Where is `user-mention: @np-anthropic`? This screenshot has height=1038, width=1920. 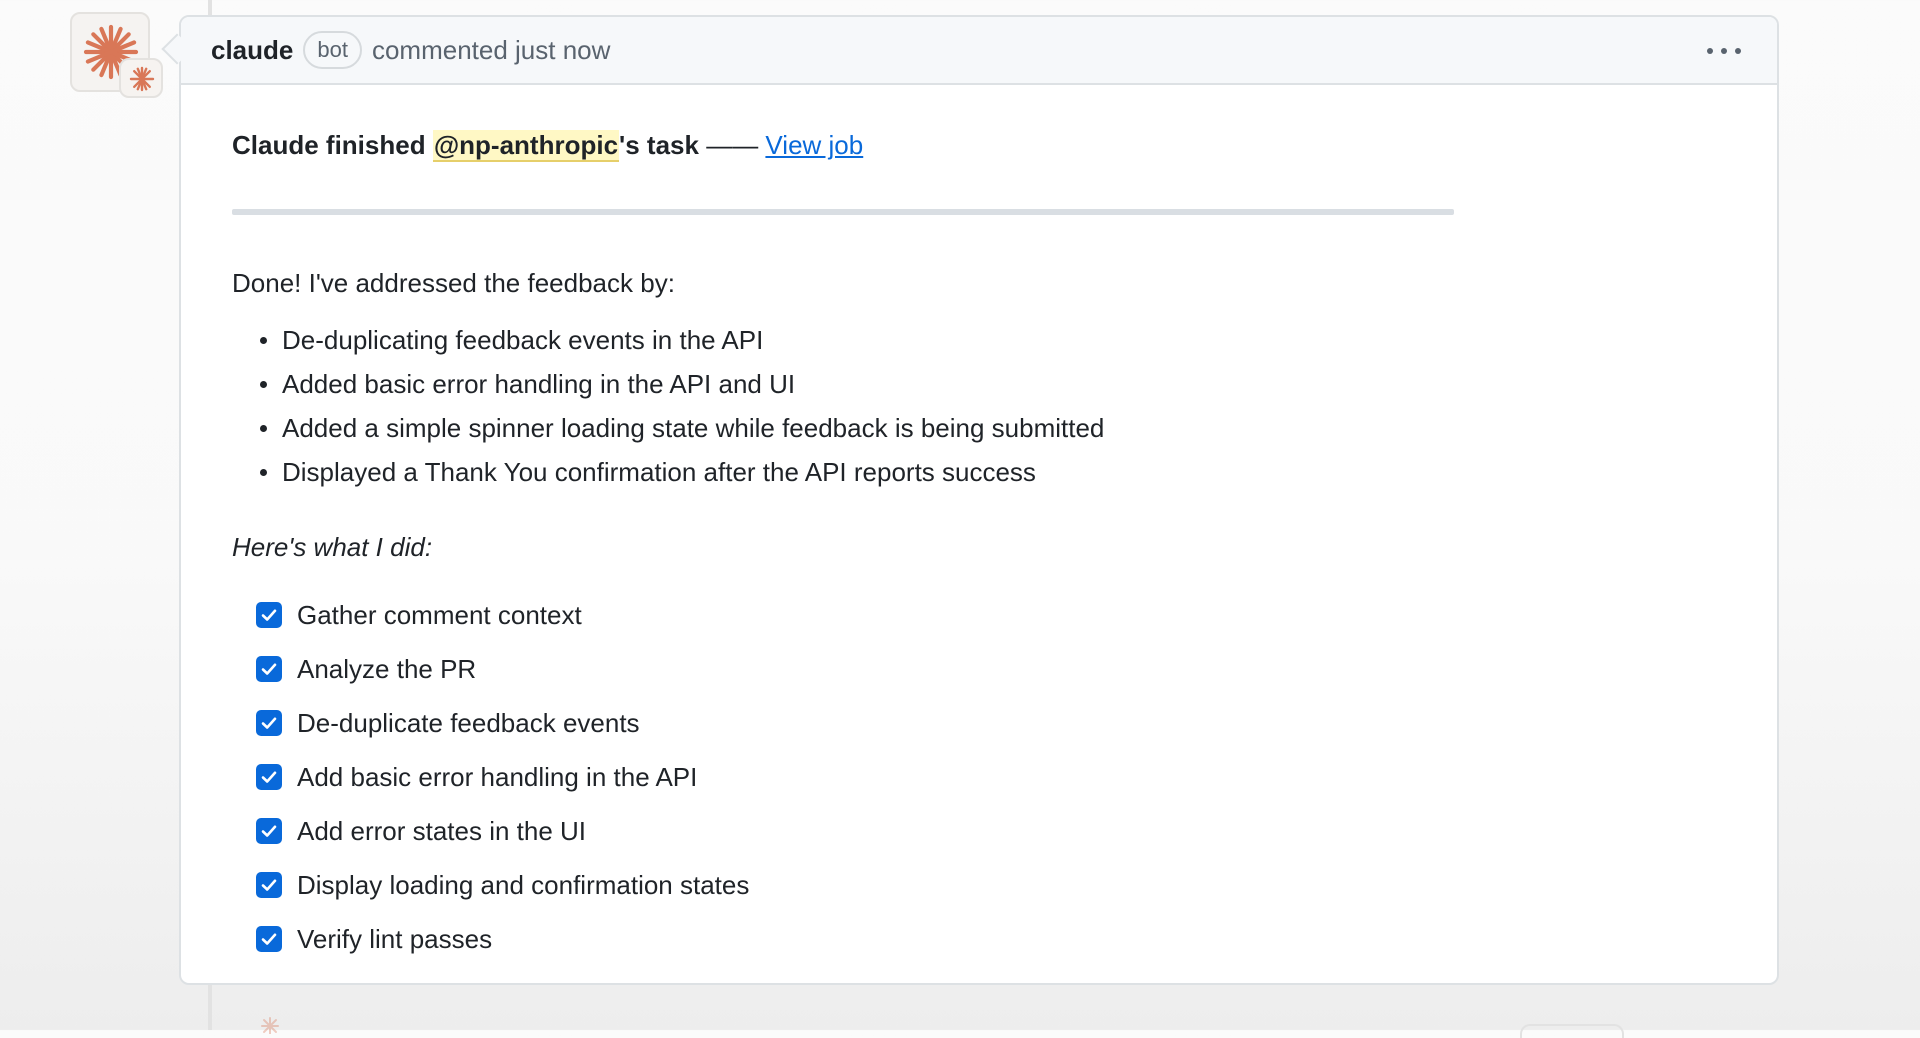
user-mention: @np-anthropic is located at coordinates (526, 146).